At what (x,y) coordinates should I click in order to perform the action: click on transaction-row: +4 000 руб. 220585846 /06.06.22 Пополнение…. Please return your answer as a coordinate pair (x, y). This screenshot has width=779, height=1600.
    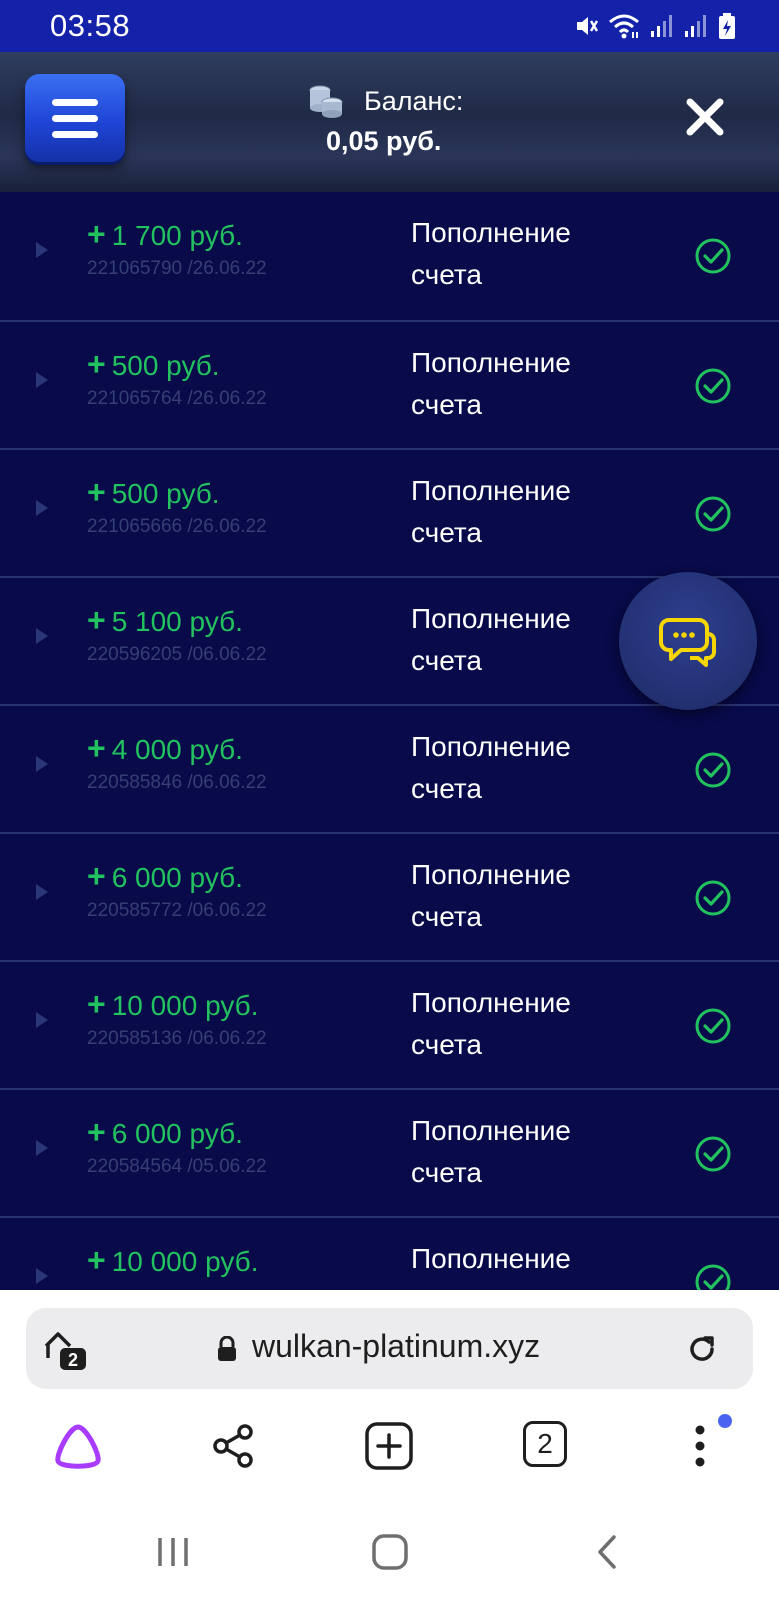
    Looking at the image, I should click on (389, 768).